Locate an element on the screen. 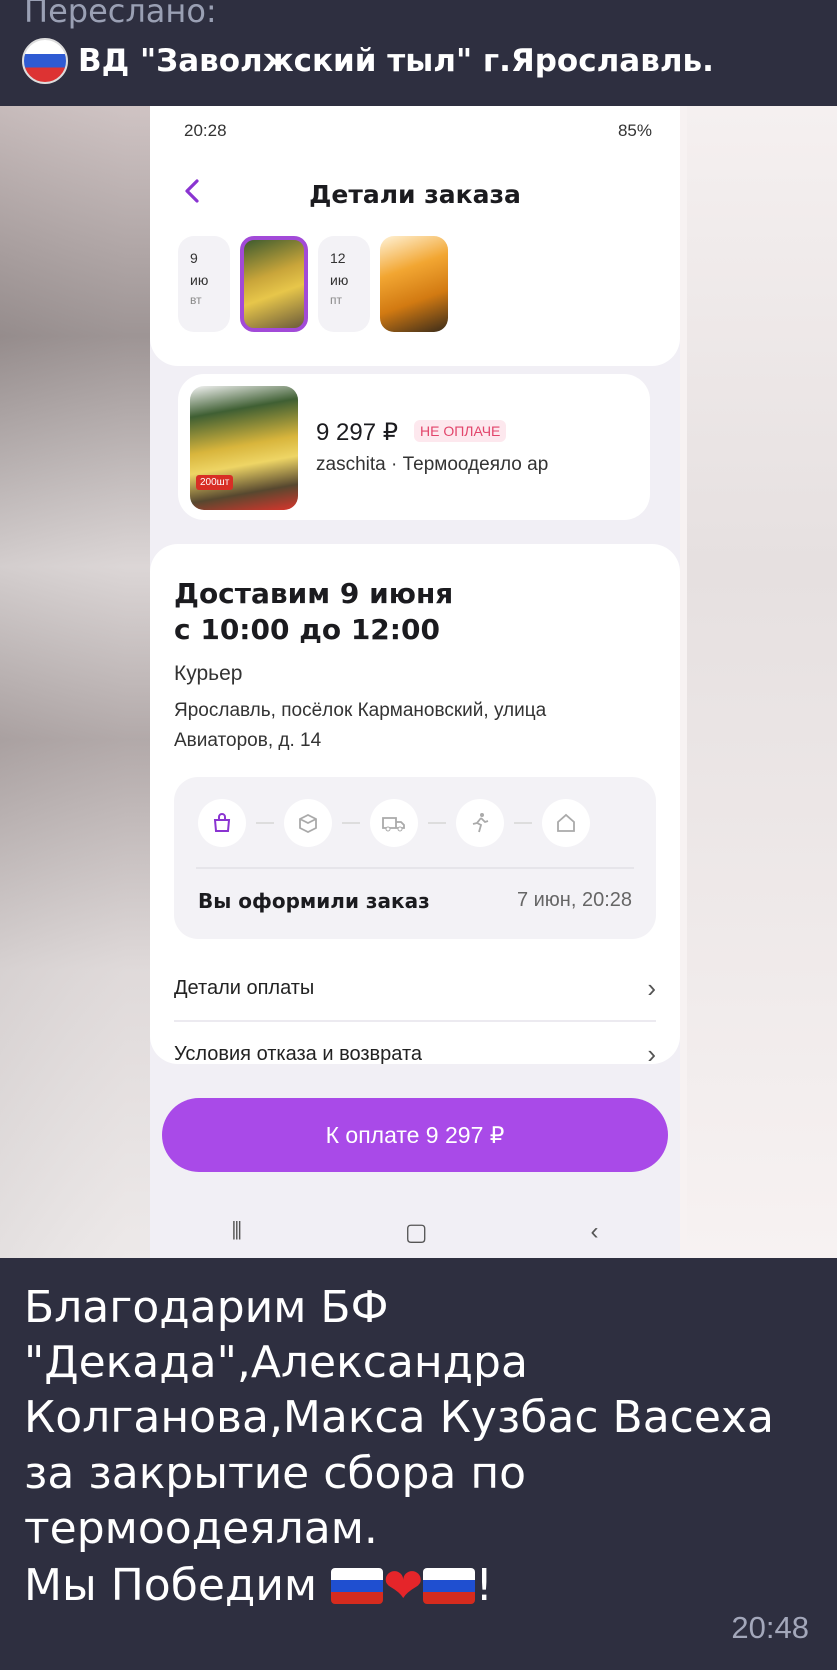  delivery-window: с 10:00 до 12:00 is located at coordinates (307, 629).